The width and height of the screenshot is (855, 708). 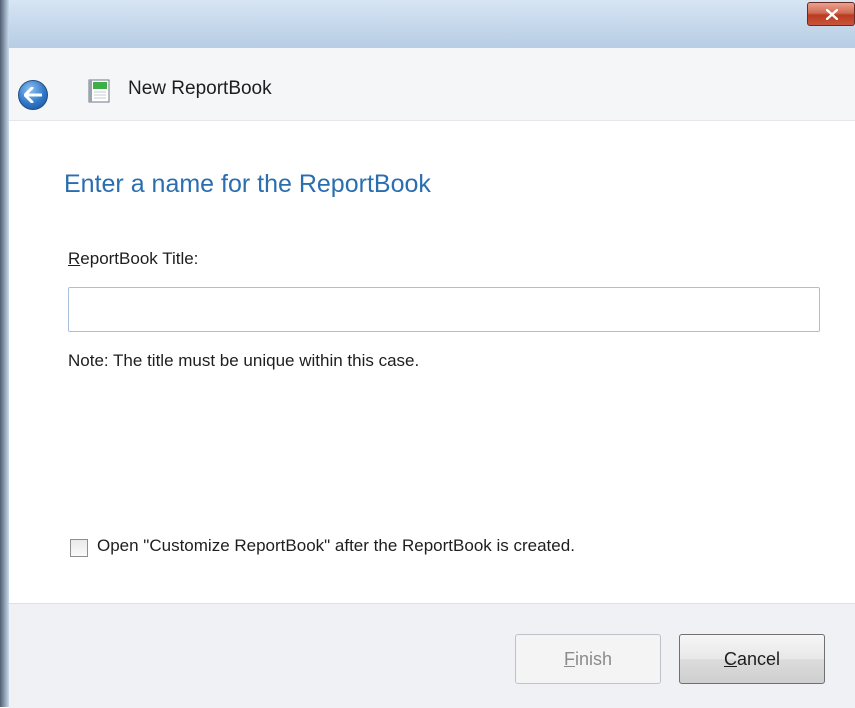 What do you see at coordinates (593, 659) in the screenshot?
I see `finish-label: inish` at bounding box center [593, 659].